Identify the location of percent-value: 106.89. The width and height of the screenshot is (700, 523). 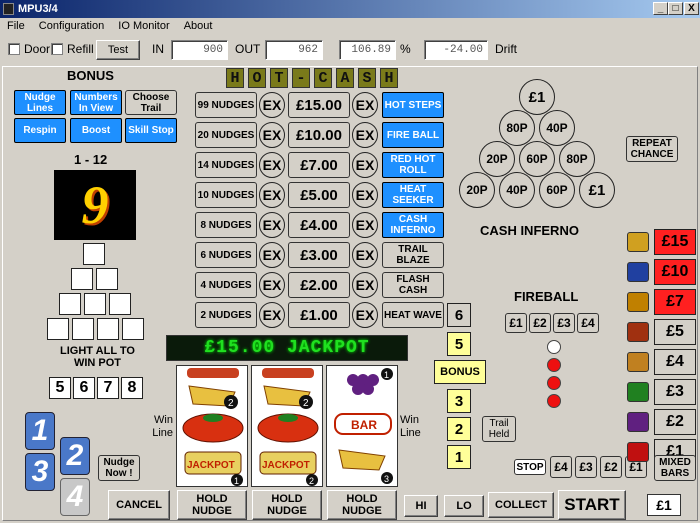
(367, 50).